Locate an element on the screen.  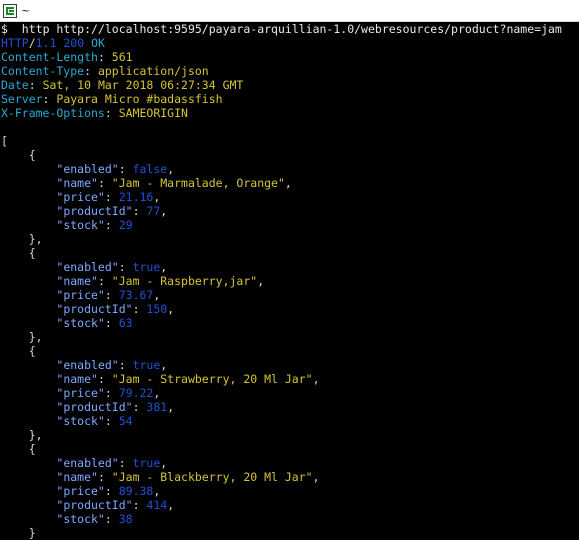
json-value: 414 is located at coordinates (157, 505).